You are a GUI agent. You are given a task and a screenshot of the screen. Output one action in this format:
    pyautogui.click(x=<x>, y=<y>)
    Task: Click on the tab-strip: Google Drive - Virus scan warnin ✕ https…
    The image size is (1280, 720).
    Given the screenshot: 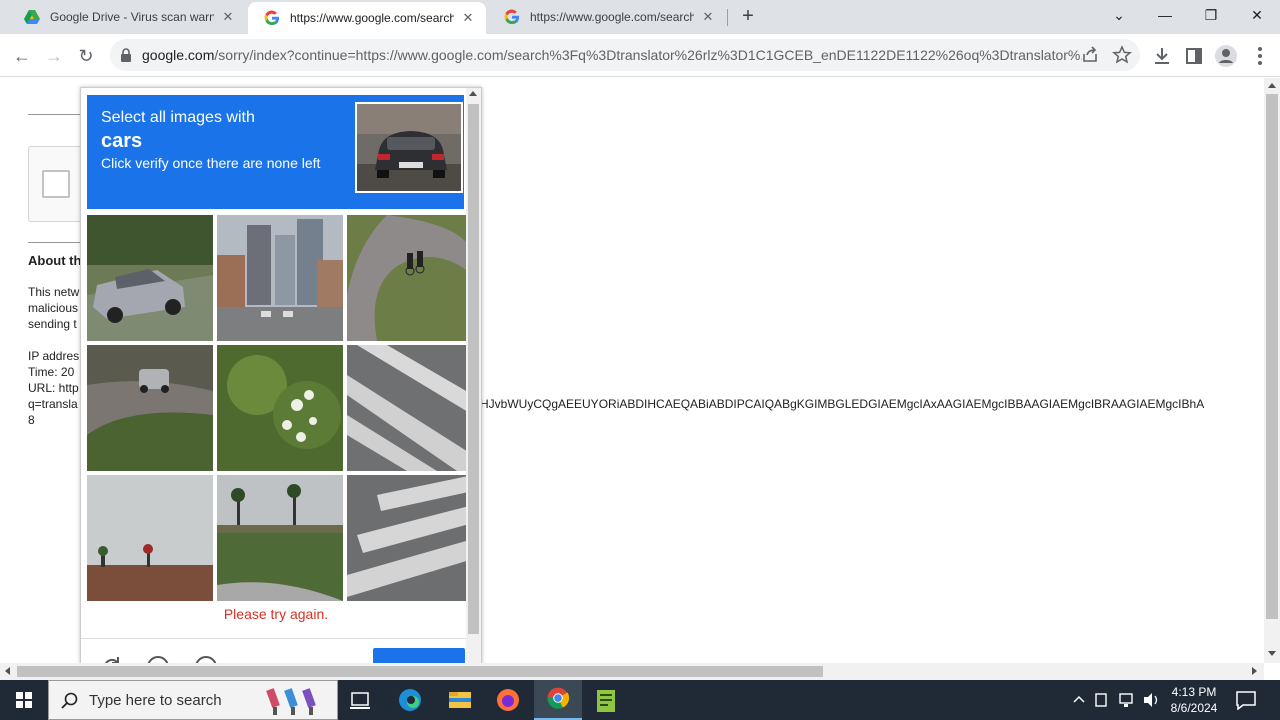 What is the action you would take?
    pyautogui.click(x=640, y=17)
    